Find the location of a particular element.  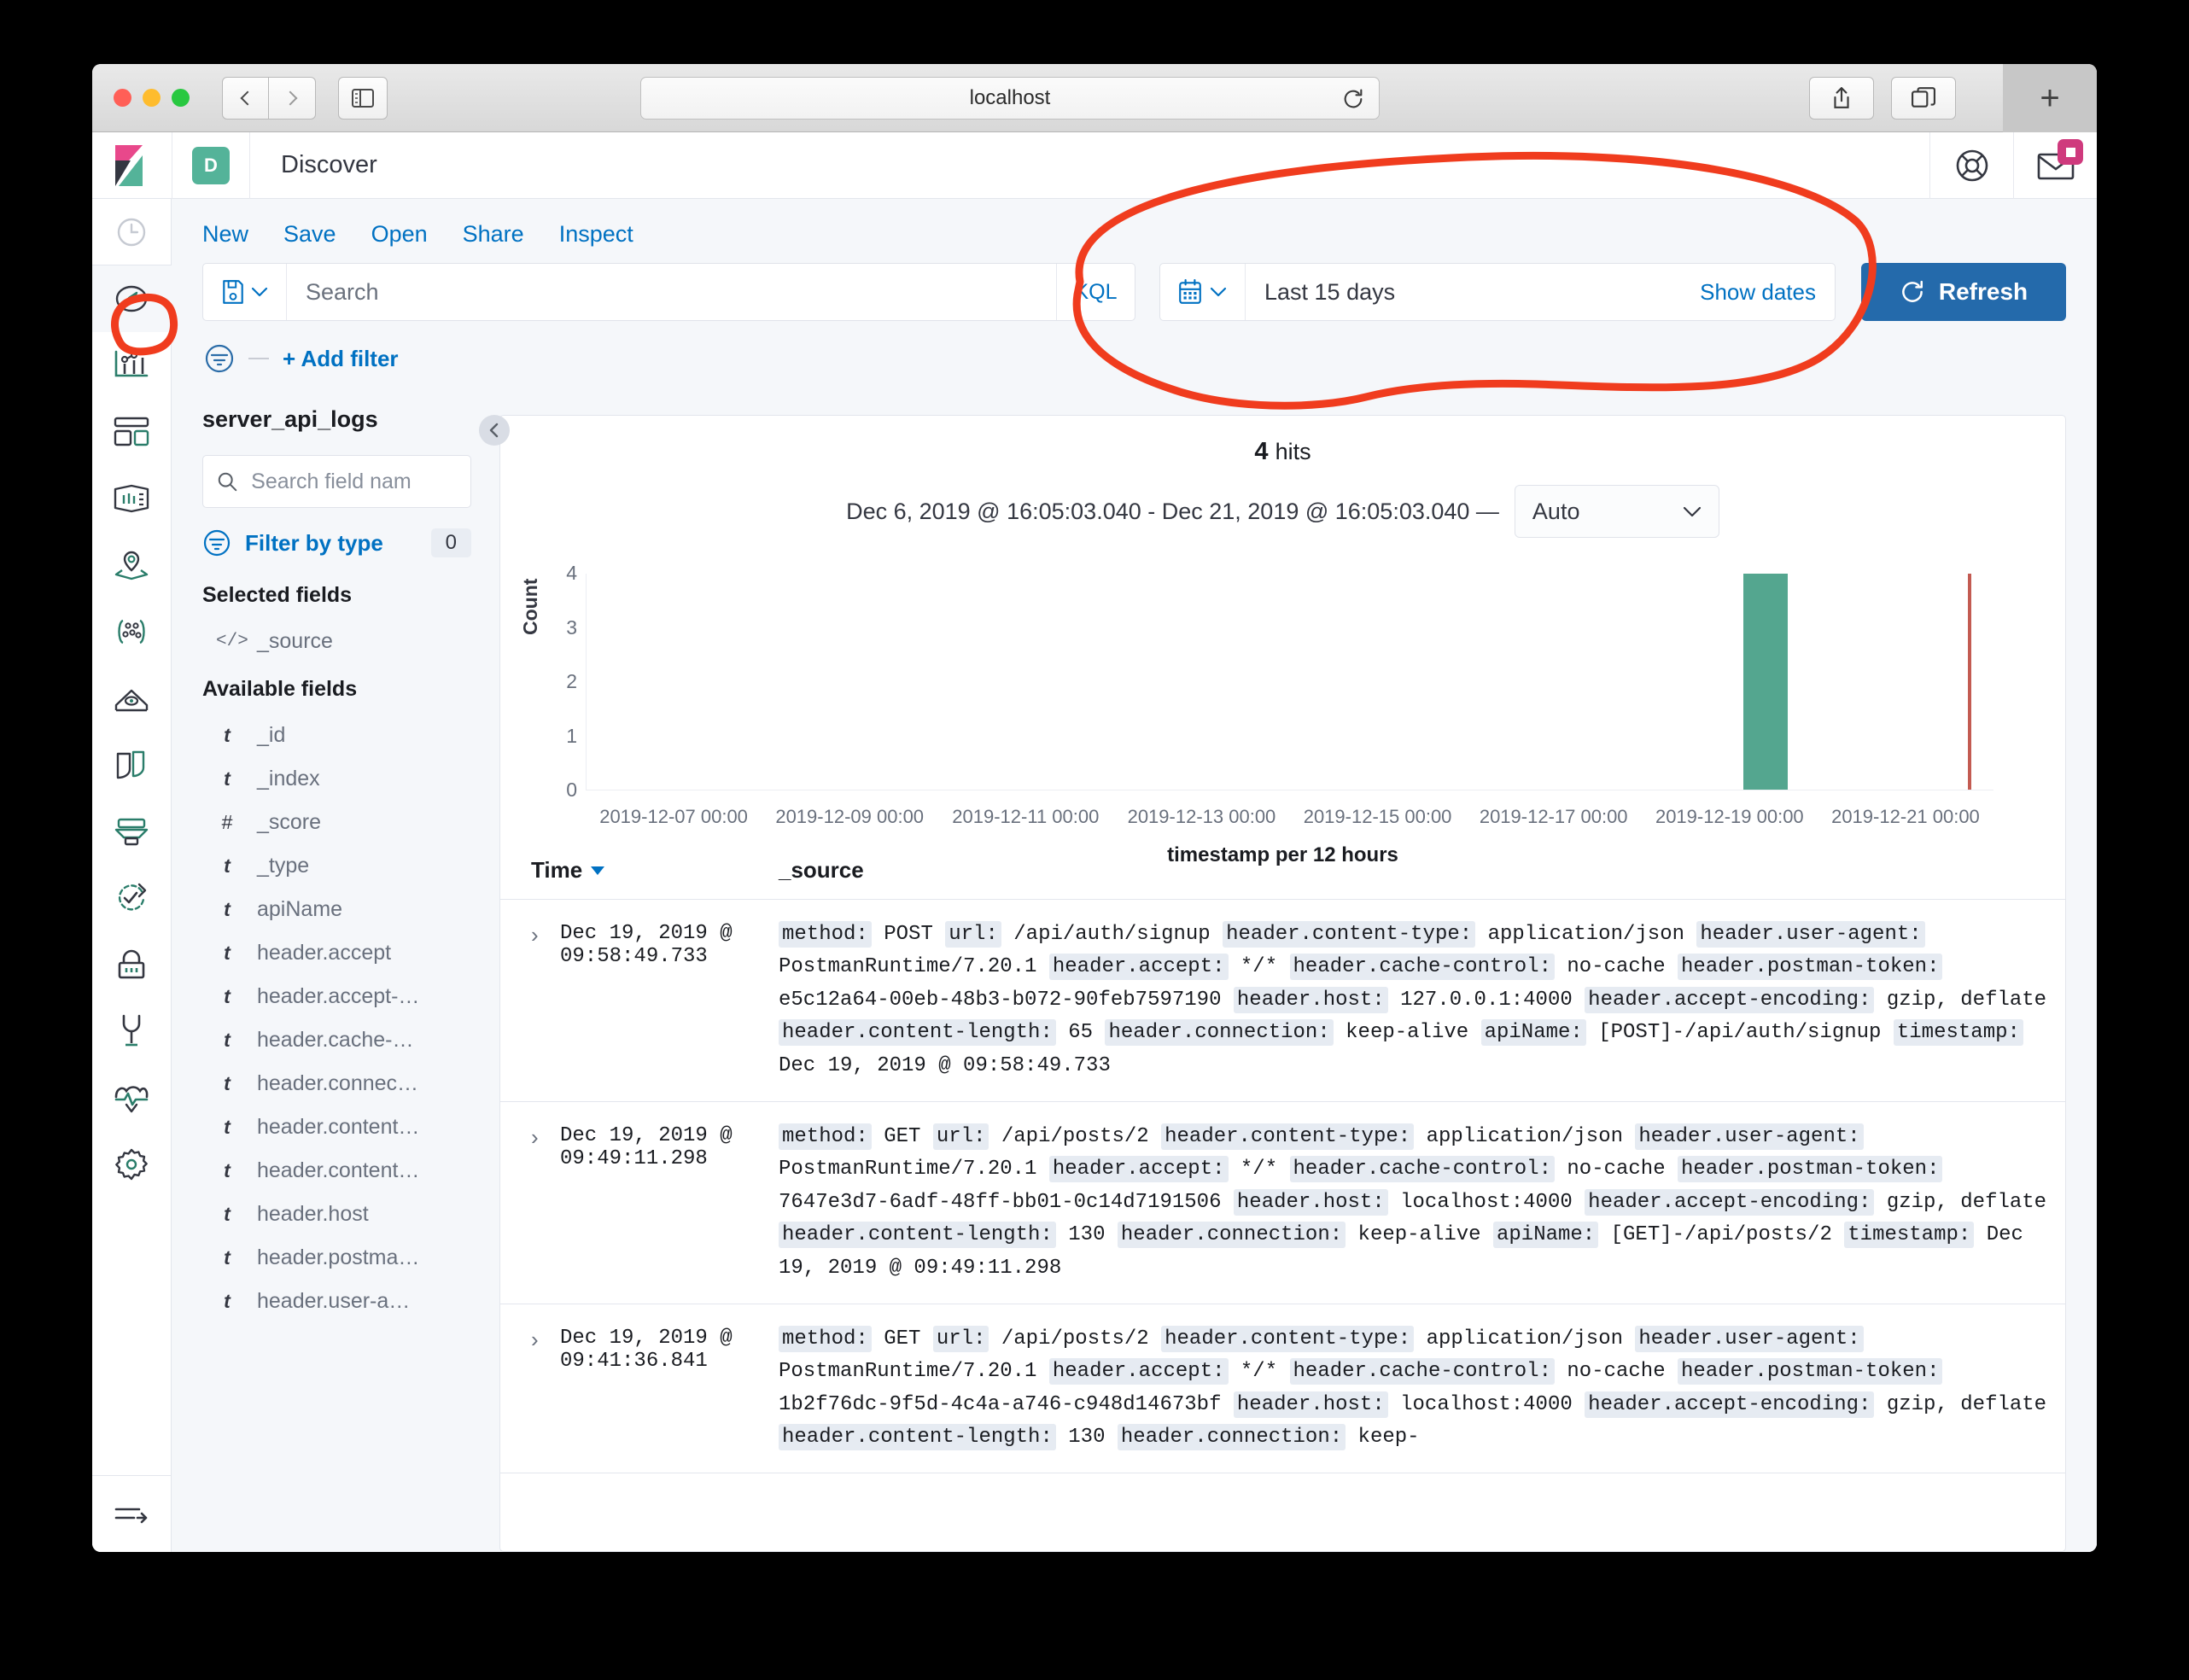

help-button is located at coordinates (1971, 166).